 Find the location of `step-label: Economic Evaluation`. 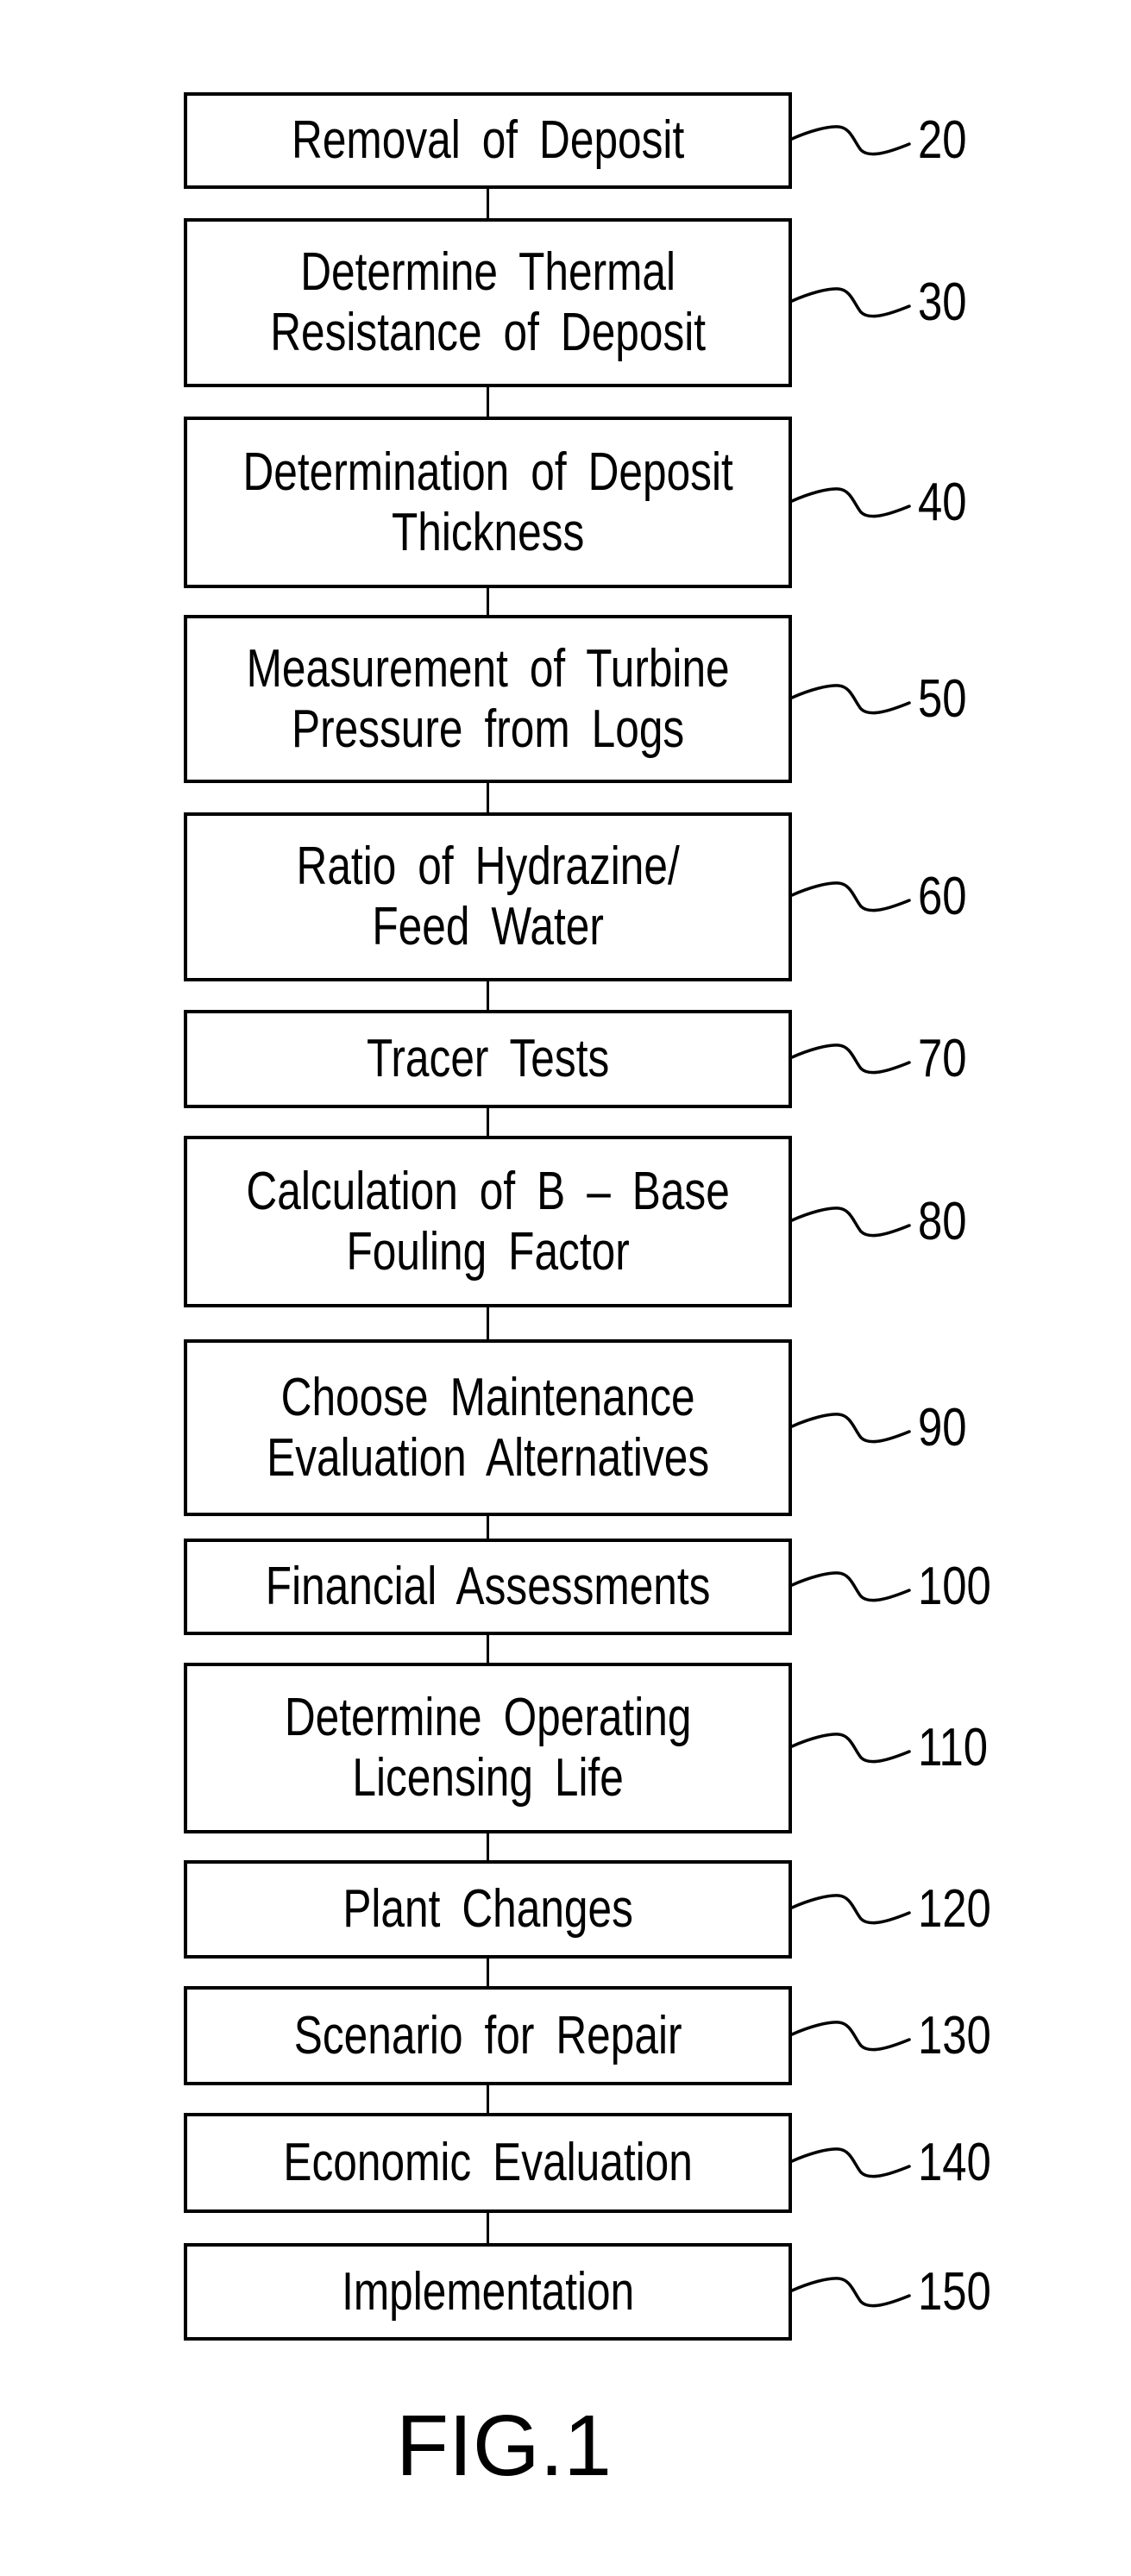

step-label: Economic Evaluation is located at coordinates (488, 2162).